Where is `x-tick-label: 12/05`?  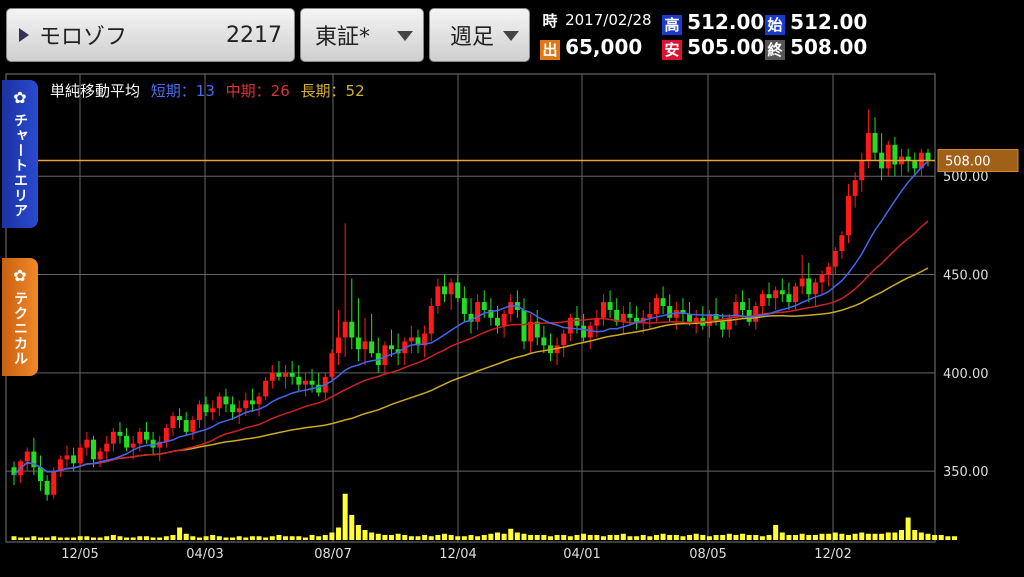
x-tick-label: 12/05 is located at coordinates (79, 554).